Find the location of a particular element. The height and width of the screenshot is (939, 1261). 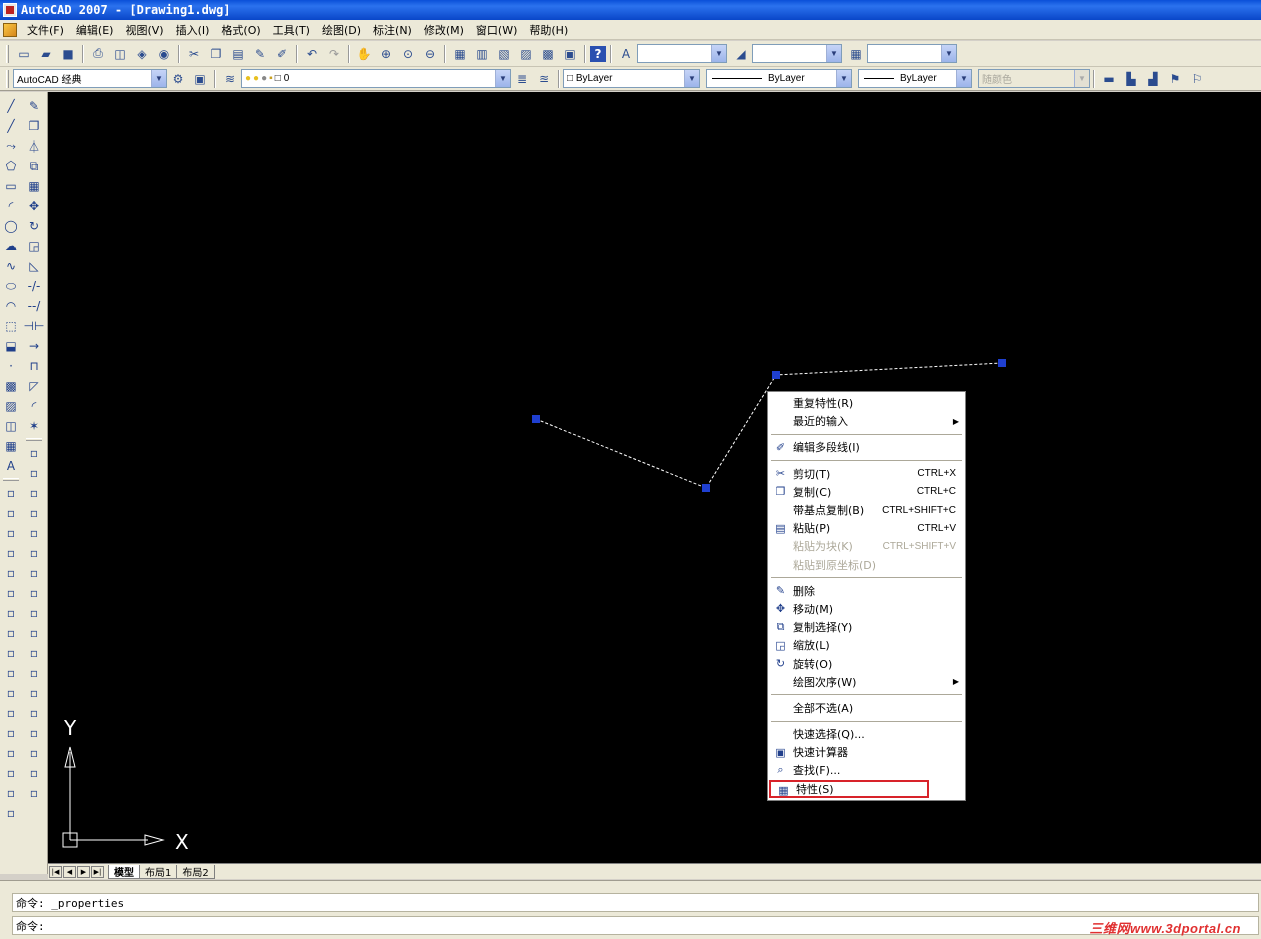

3d-dwf-icon: ◉ is located at coordinates (164, 54).